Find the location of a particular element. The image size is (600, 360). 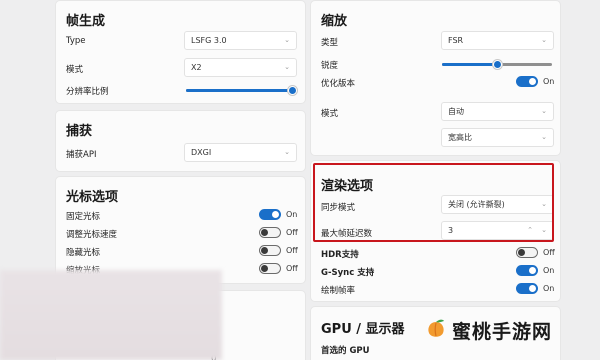

cursor-title: 光标选项 is located at coordinates (92, 197).